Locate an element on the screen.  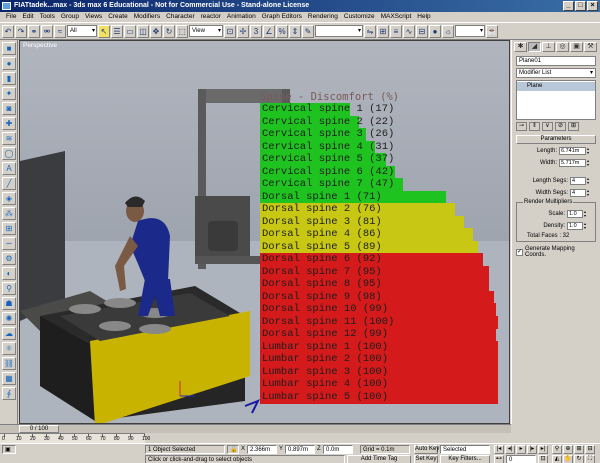
particle-system-icon: ⁂ is located at coordinates (9, 213).